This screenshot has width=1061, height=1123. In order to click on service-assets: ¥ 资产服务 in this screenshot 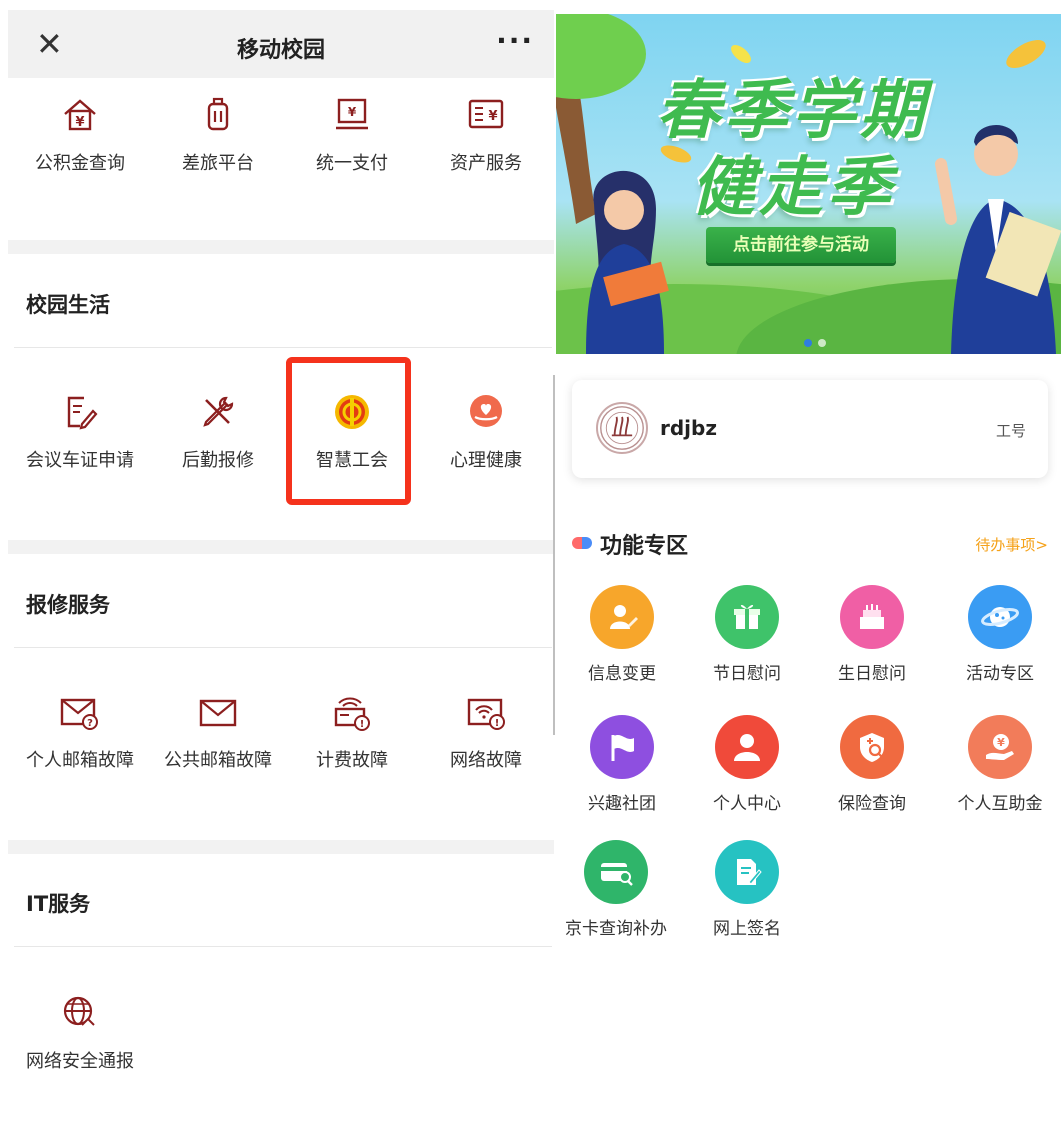, I will do `click(486, 135)`.